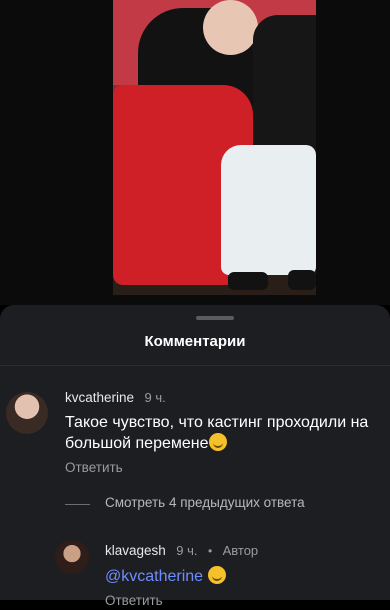 This screenshot has height=610, width=390. What do you see at coordinates (187, 550) in the screenshot?
I see `reply-time: 9 ч.` at bounding box center [187, 550].